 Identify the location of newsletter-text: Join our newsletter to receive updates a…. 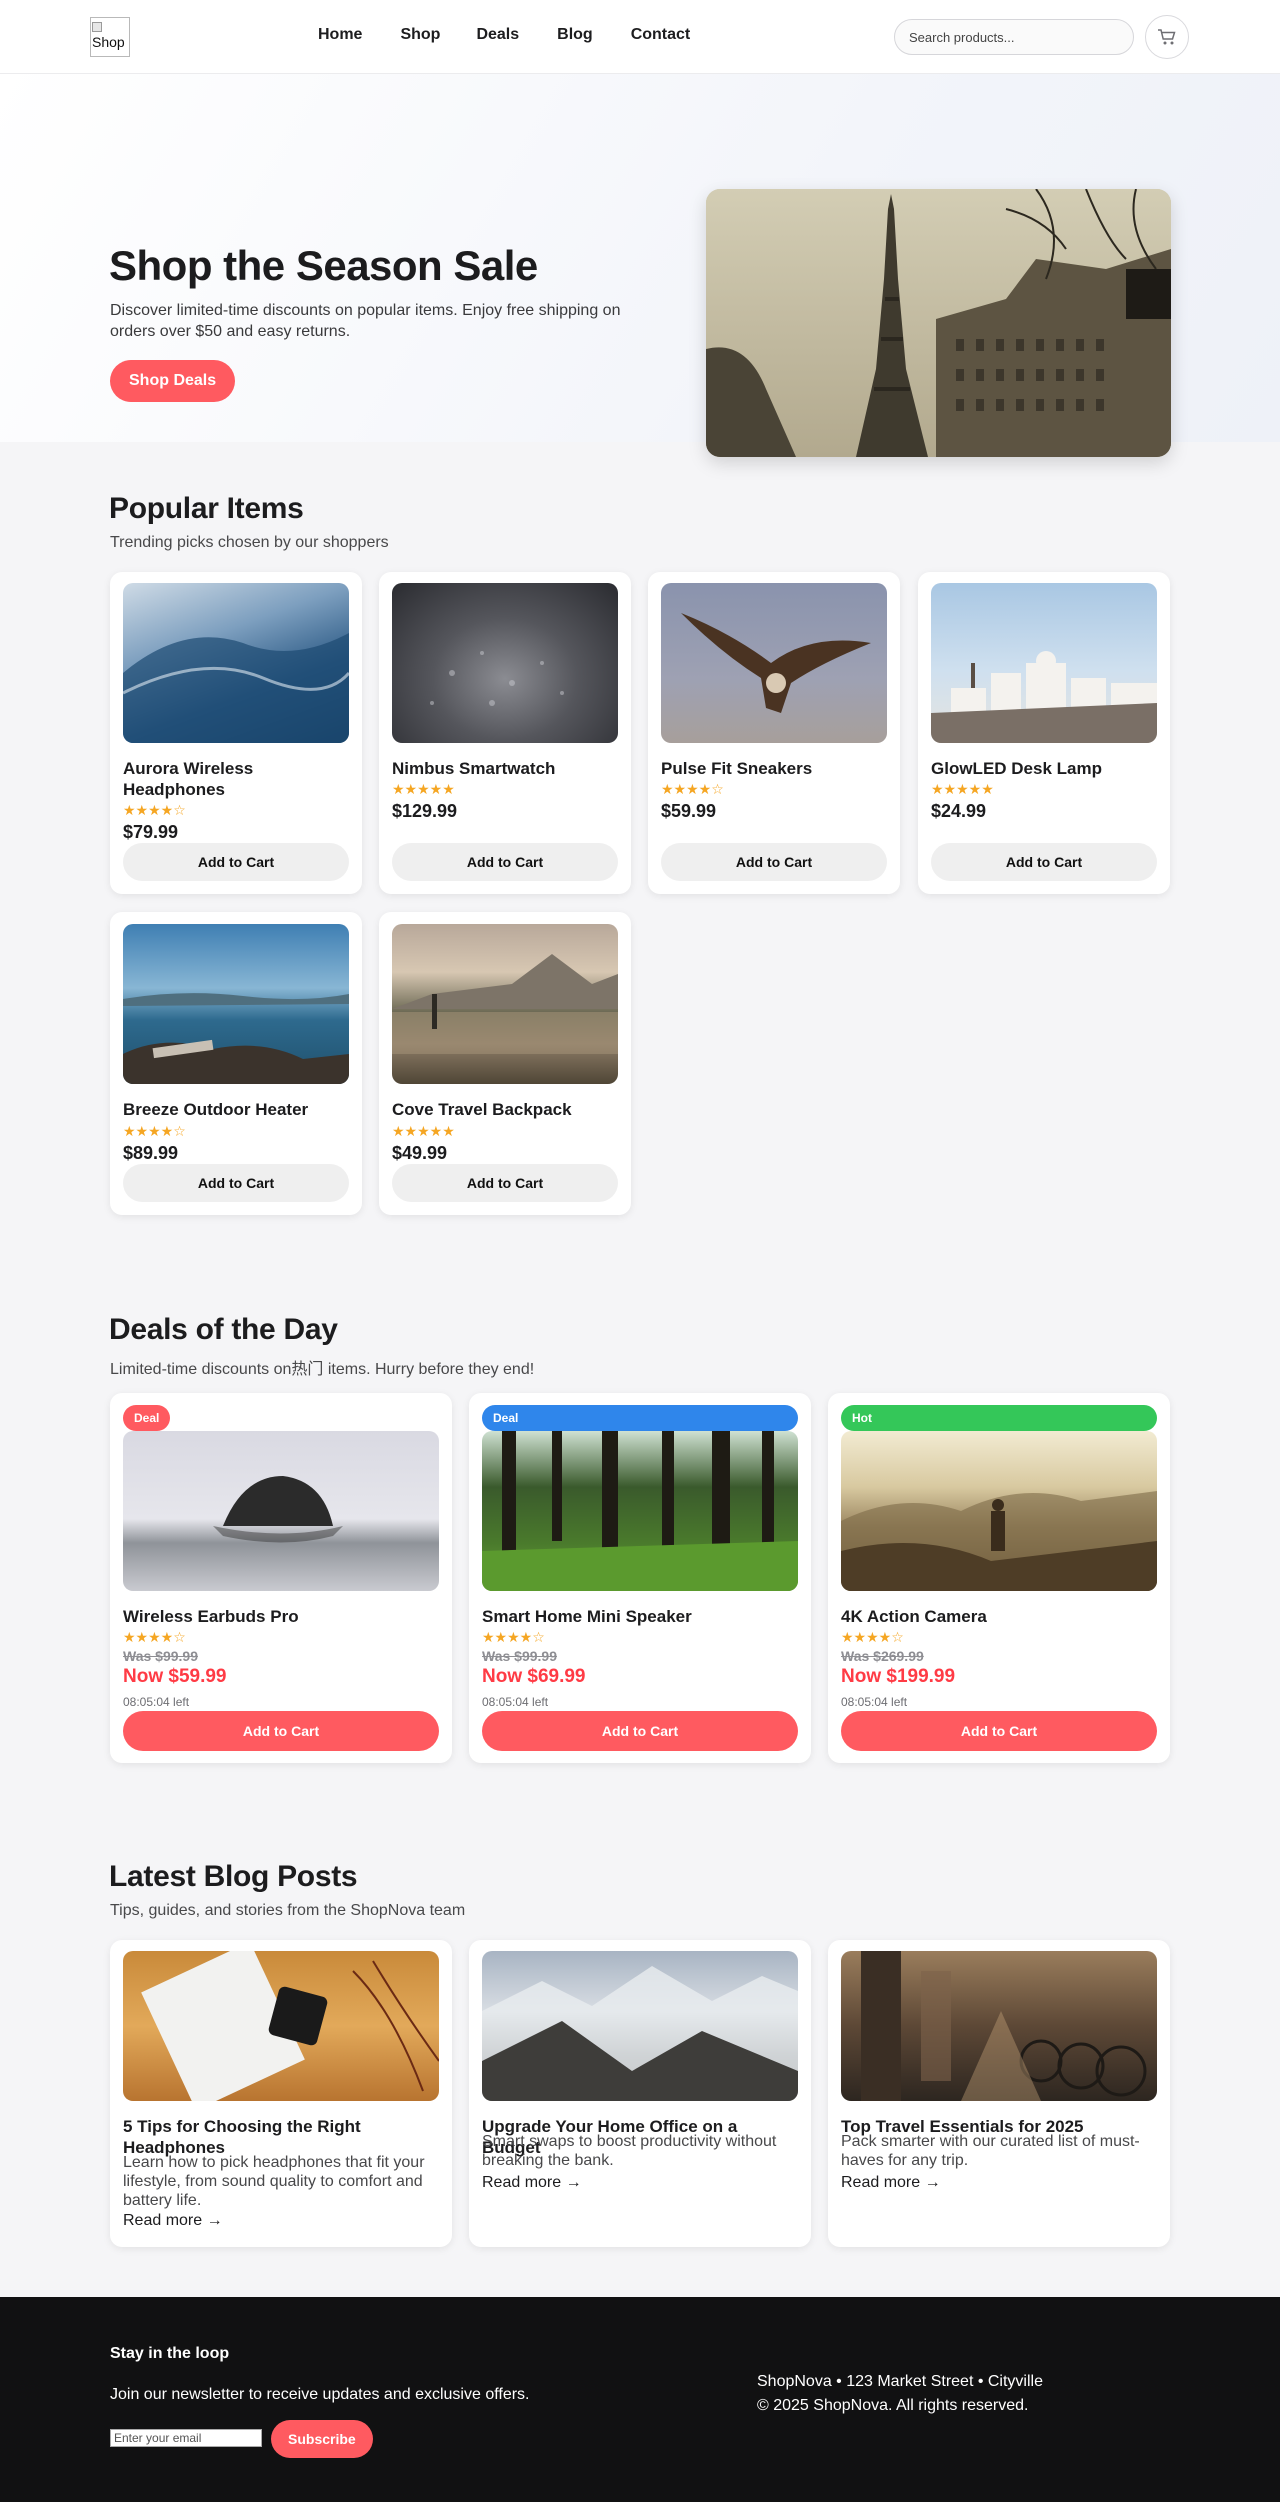
(320, 2394).